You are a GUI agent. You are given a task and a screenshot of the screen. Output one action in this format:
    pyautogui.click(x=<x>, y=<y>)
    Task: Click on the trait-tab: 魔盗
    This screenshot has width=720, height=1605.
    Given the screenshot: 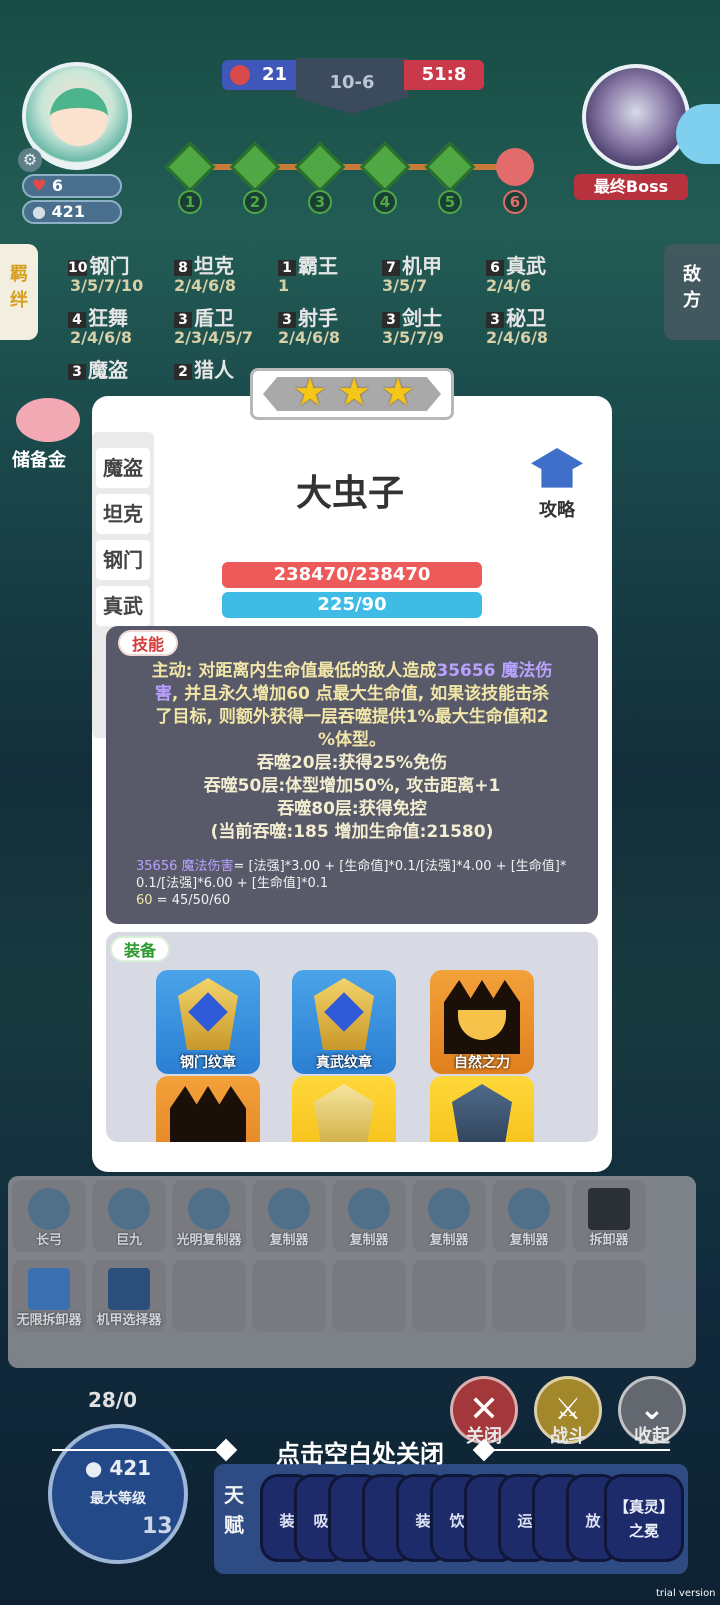 What is the action you would take?
    pyautogui.click(x=123, y=468)
    